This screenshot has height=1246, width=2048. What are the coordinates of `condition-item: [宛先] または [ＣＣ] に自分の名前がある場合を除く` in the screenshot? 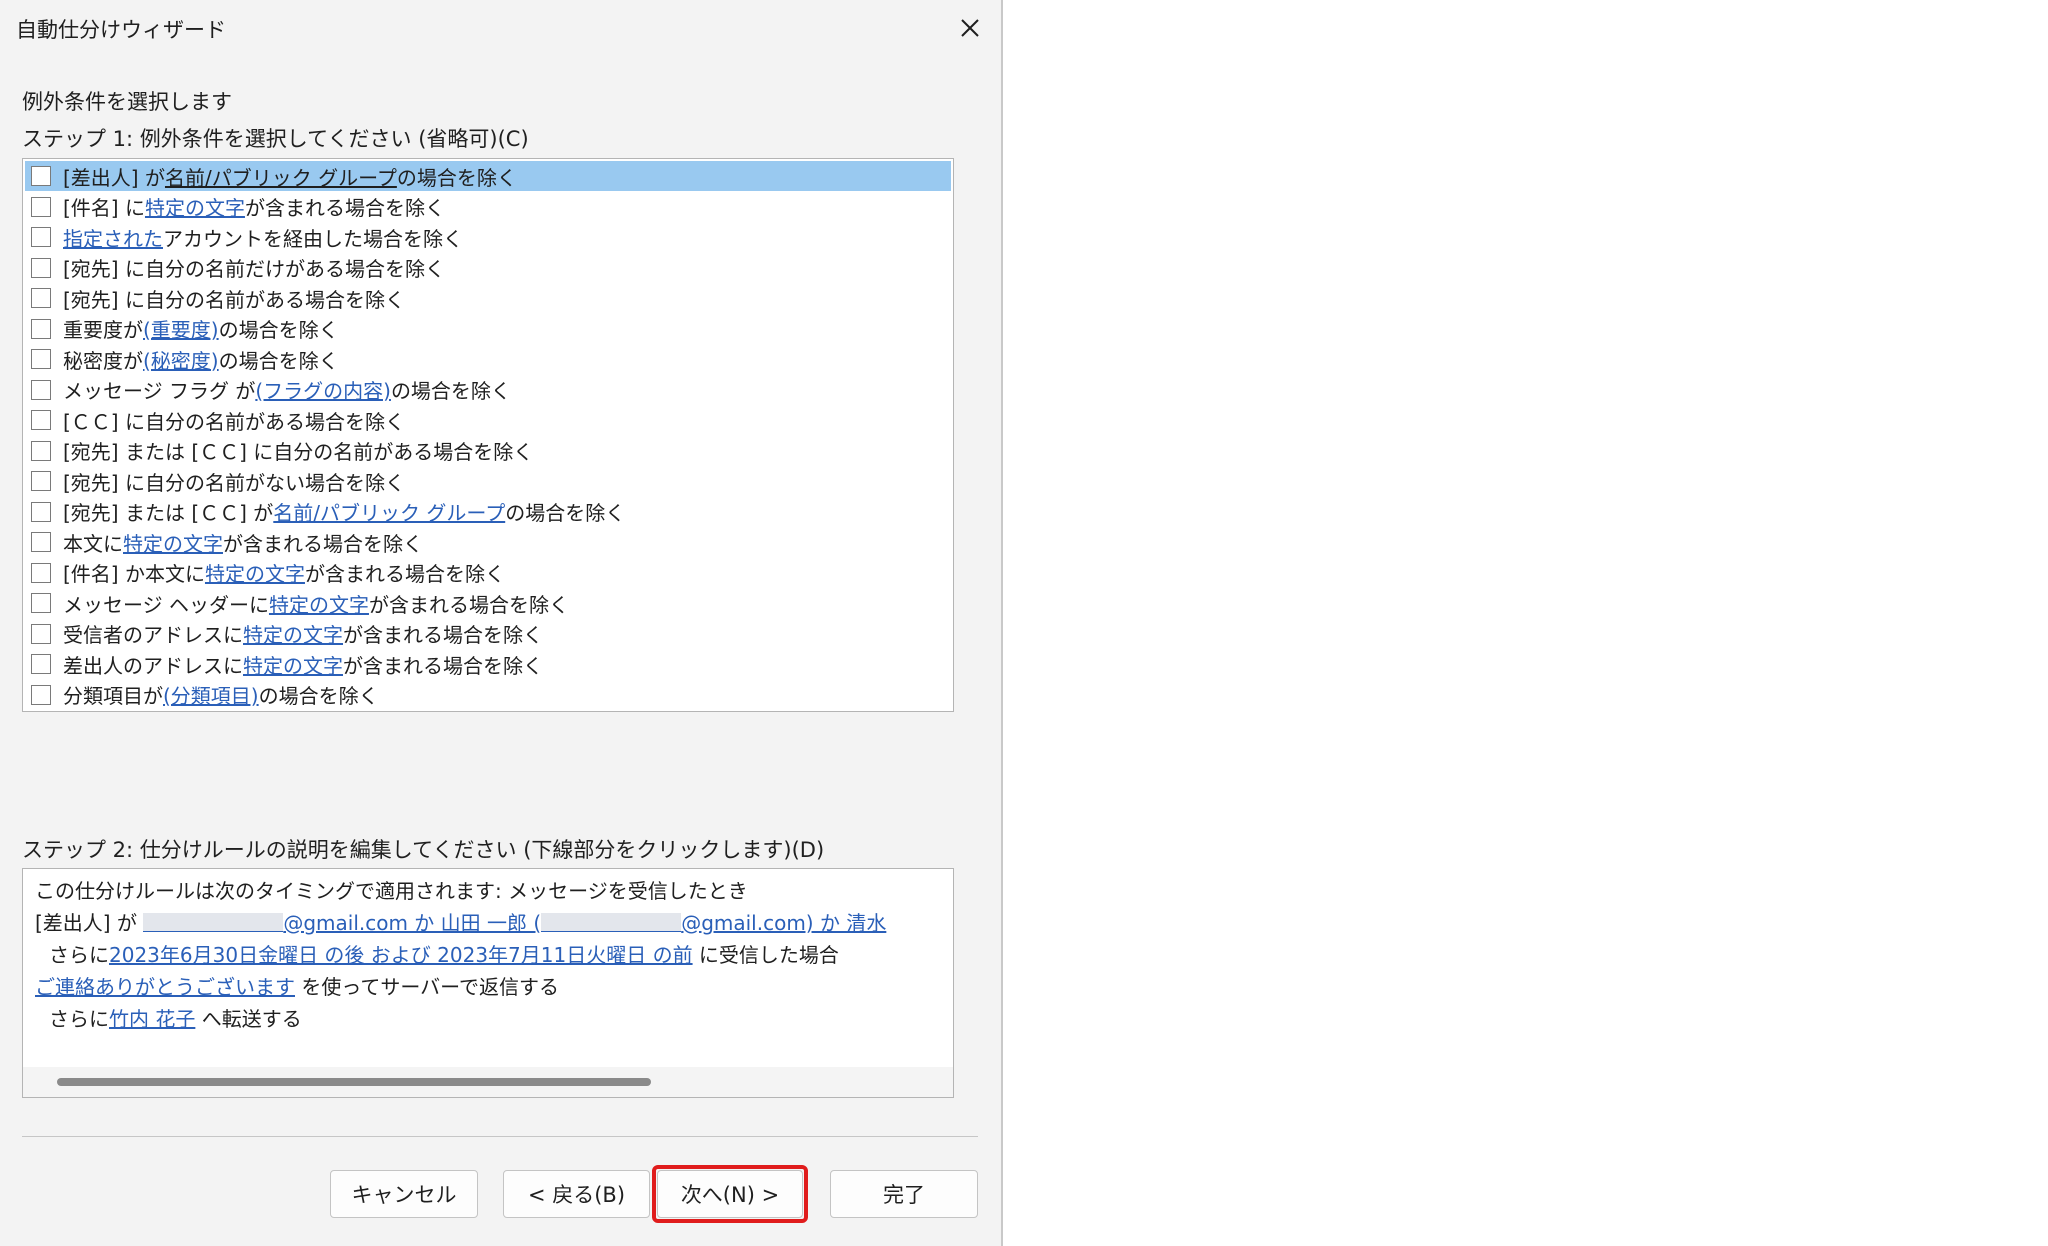 It's located at (488, 451).